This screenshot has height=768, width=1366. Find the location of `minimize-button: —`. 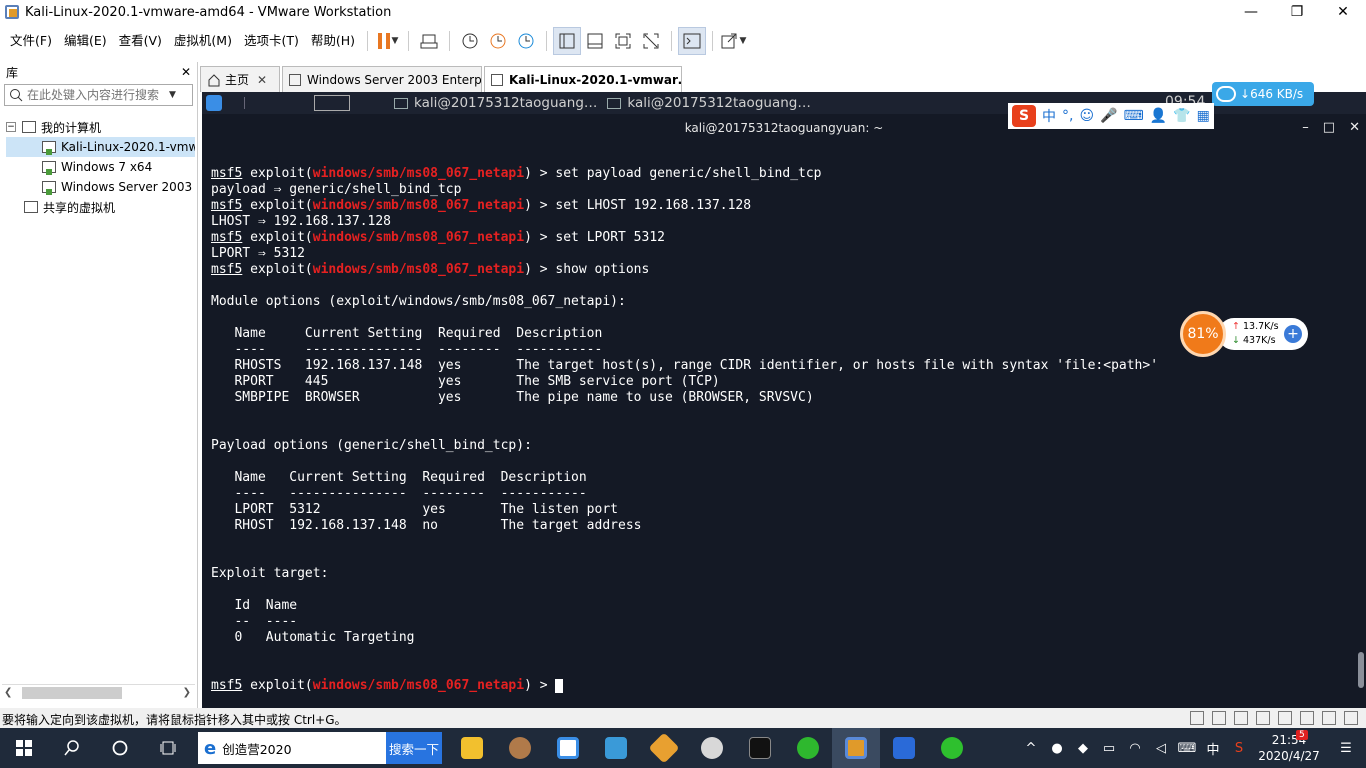

minimize-button: — is located at coordinates (1251, 12).